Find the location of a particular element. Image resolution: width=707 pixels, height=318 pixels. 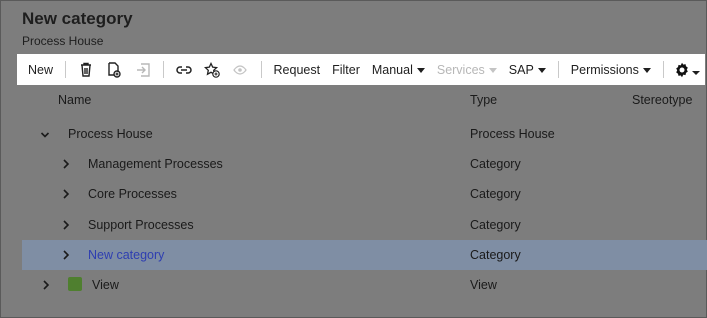

star-add-icon is located at coordinates (212, 69).